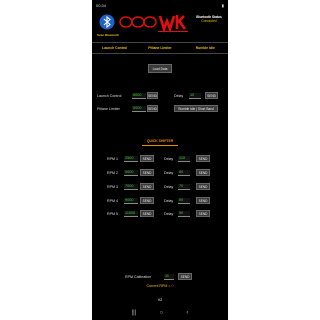 Image resolution: width=320 pixels, height=320 pixels. What do you see at coordinates (112, 214) in the screenshot?
I see `rpm-label: RPM 5` at bounding box center [112, 214].